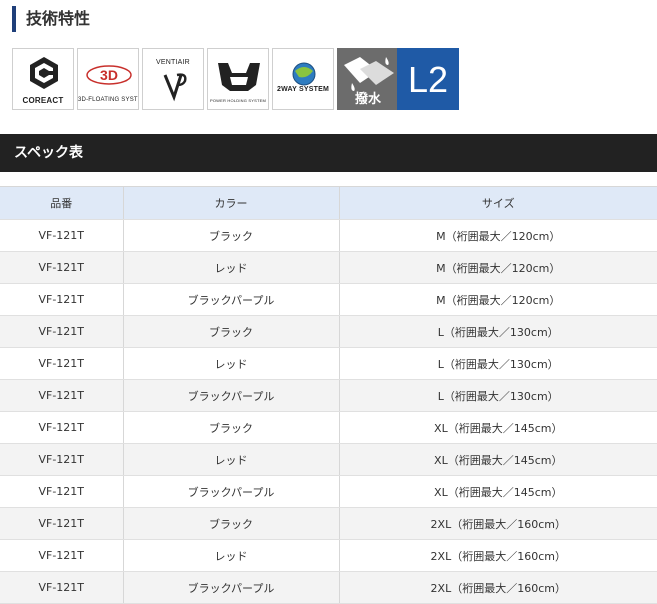 This screenshot has width=657, height=604. Describe the element at coordinates (51, 19) in the screenshot. I see `section-title: 技術特性` at that location.